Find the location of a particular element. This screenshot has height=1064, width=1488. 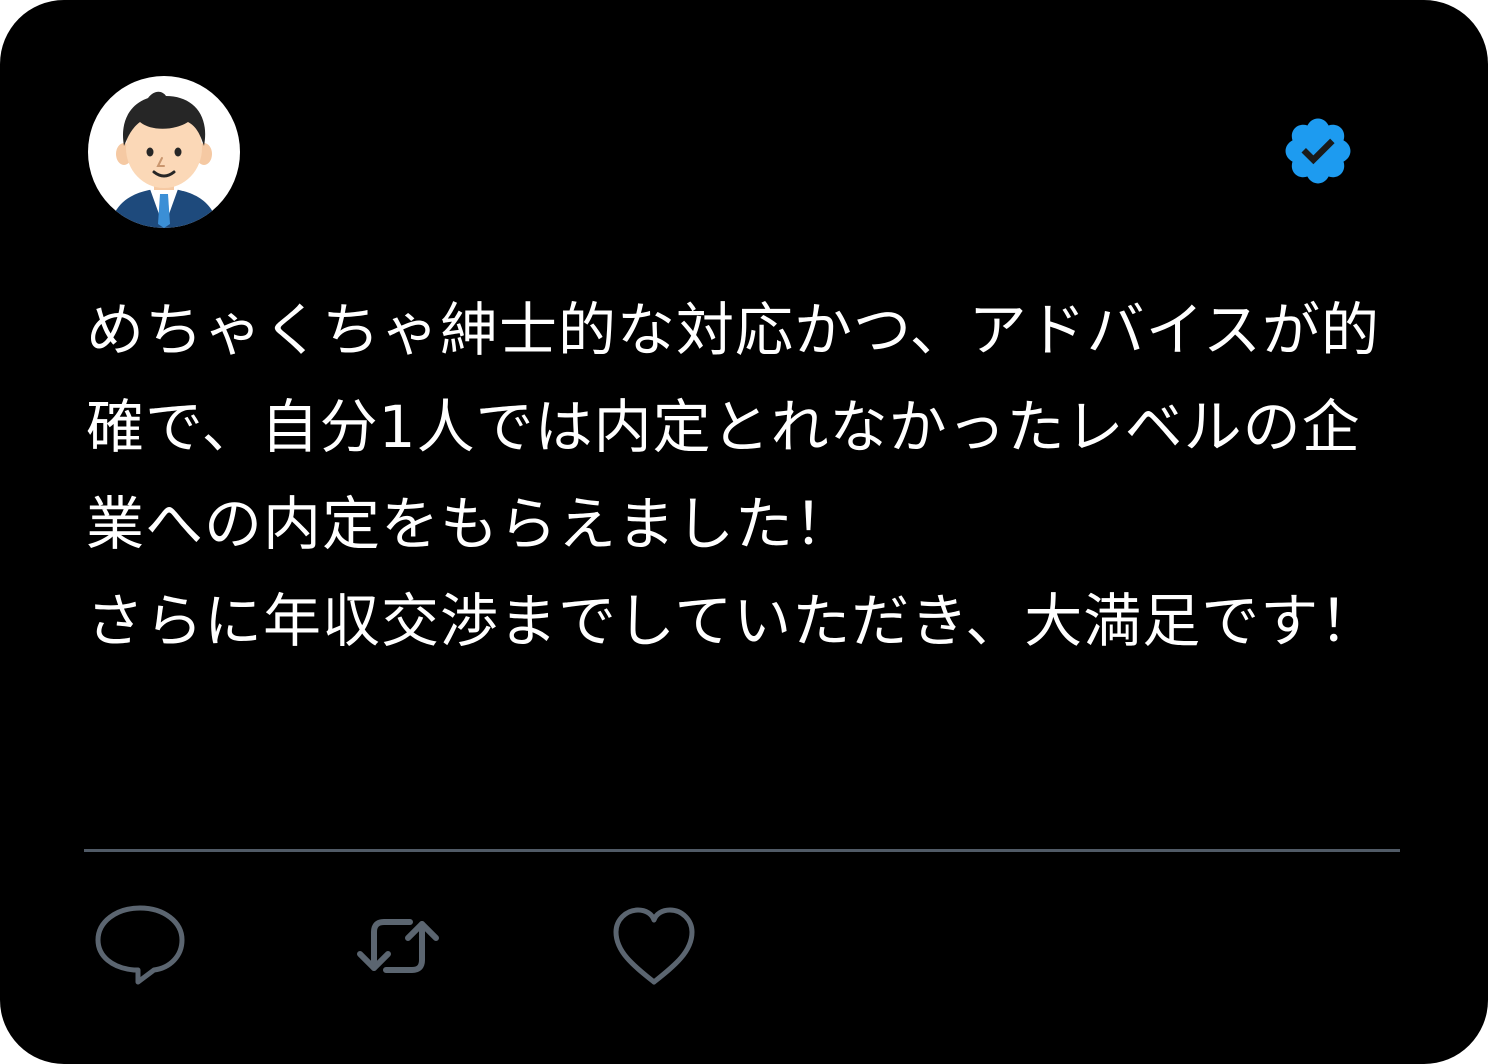

businessman-avatar-icon is located at coordinates (164, 159).